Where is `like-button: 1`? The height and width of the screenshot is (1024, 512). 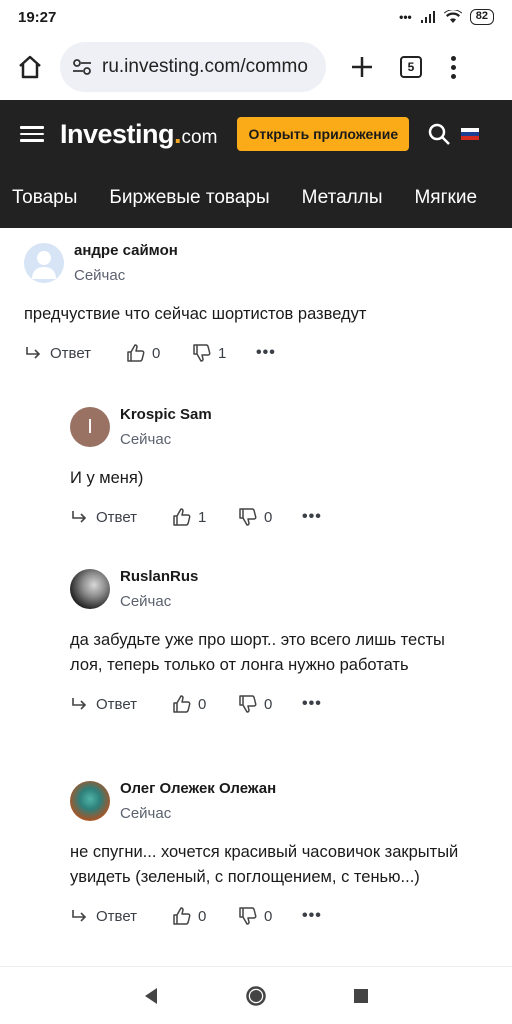
like-button: 1 is located at coordinates (205, 517).